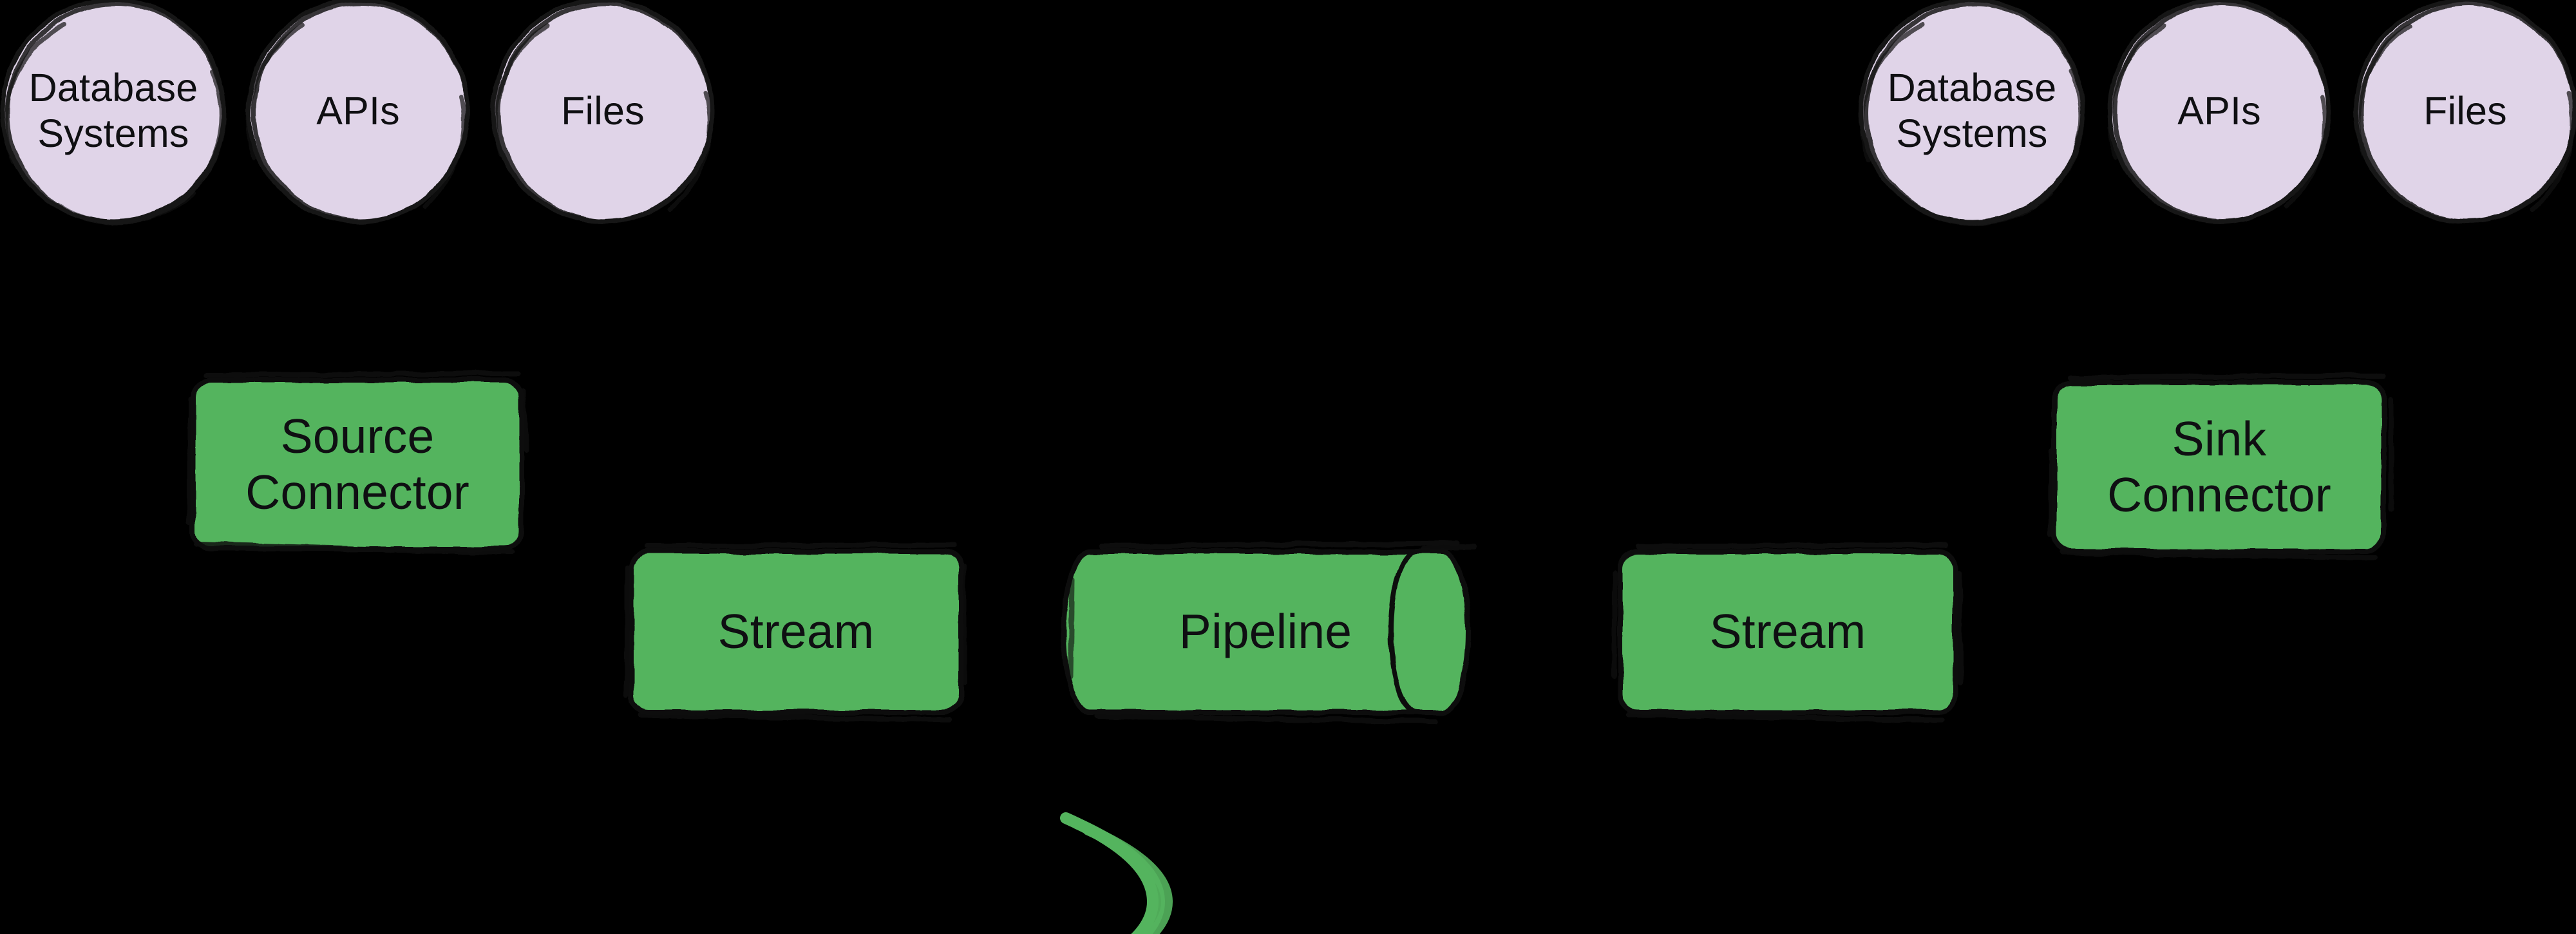  Describe the element at coordinates (796, 631) in the screenshot. I see `hit-stream-left` at that location.